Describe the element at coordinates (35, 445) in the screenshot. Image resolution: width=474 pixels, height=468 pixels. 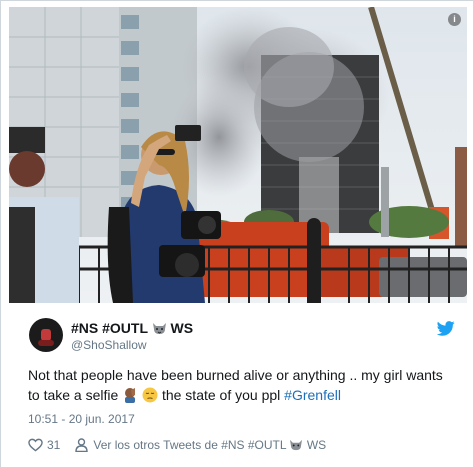
I see `heart-icon` at that location.